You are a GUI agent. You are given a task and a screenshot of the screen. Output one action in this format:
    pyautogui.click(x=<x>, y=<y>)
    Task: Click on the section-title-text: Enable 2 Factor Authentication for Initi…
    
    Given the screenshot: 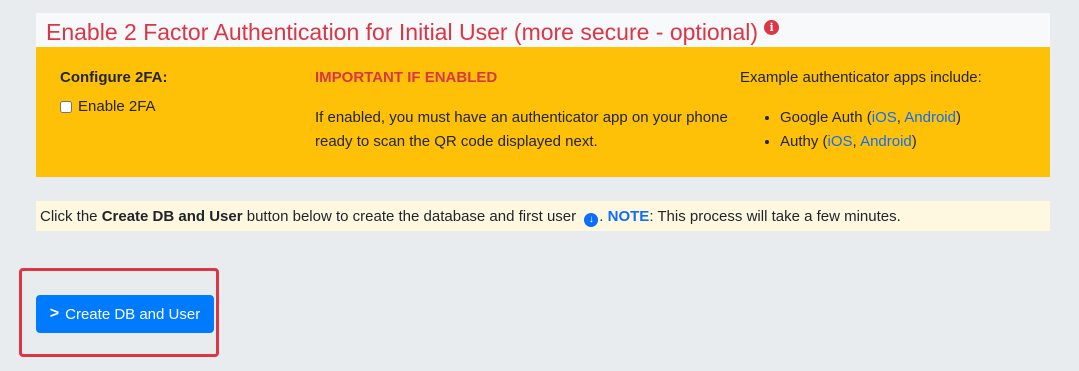 What is the action you would take?
    pyautogui.click(x=402, y=32)
    